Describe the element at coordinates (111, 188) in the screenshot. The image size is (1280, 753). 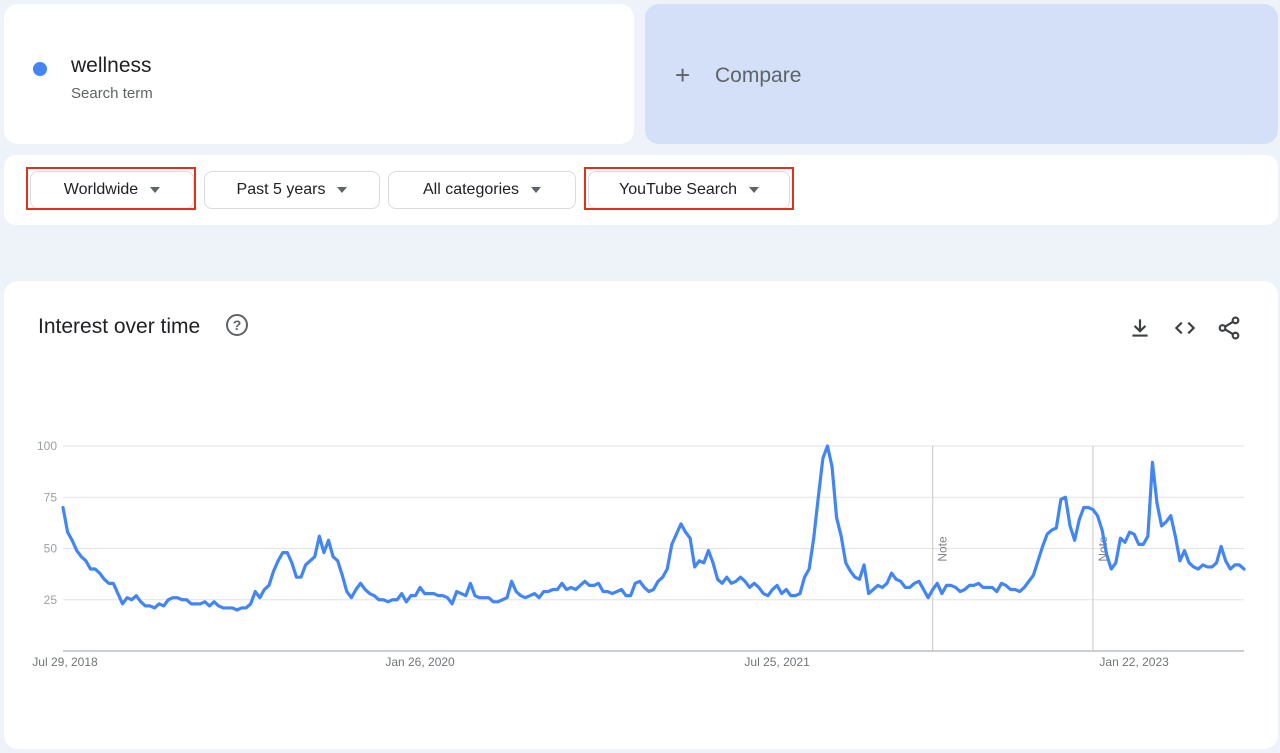
I see `region-highlight-box` at that location.